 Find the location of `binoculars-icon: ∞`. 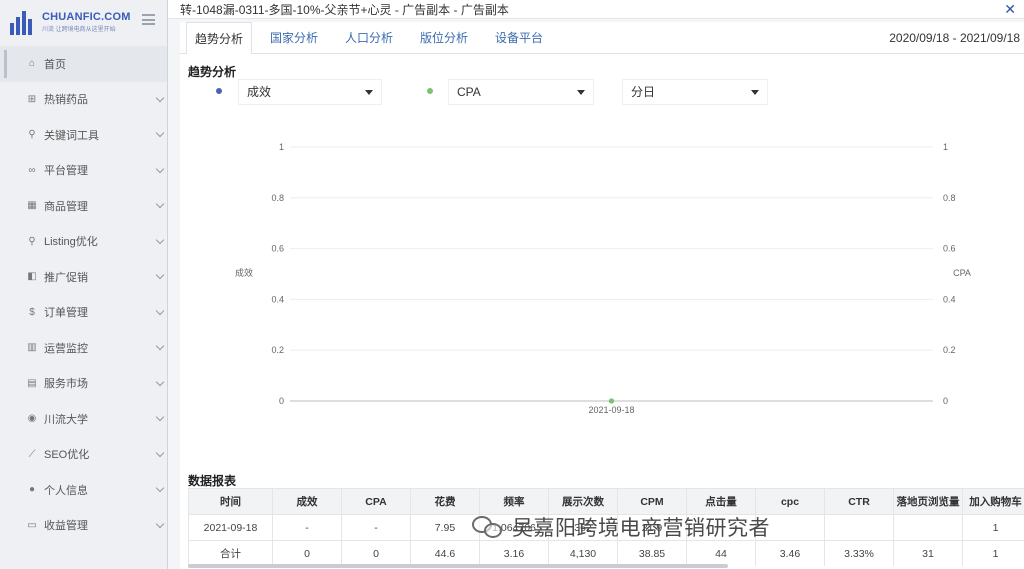

binoculars-icon: ∞ is located at coordinates (32, 170).